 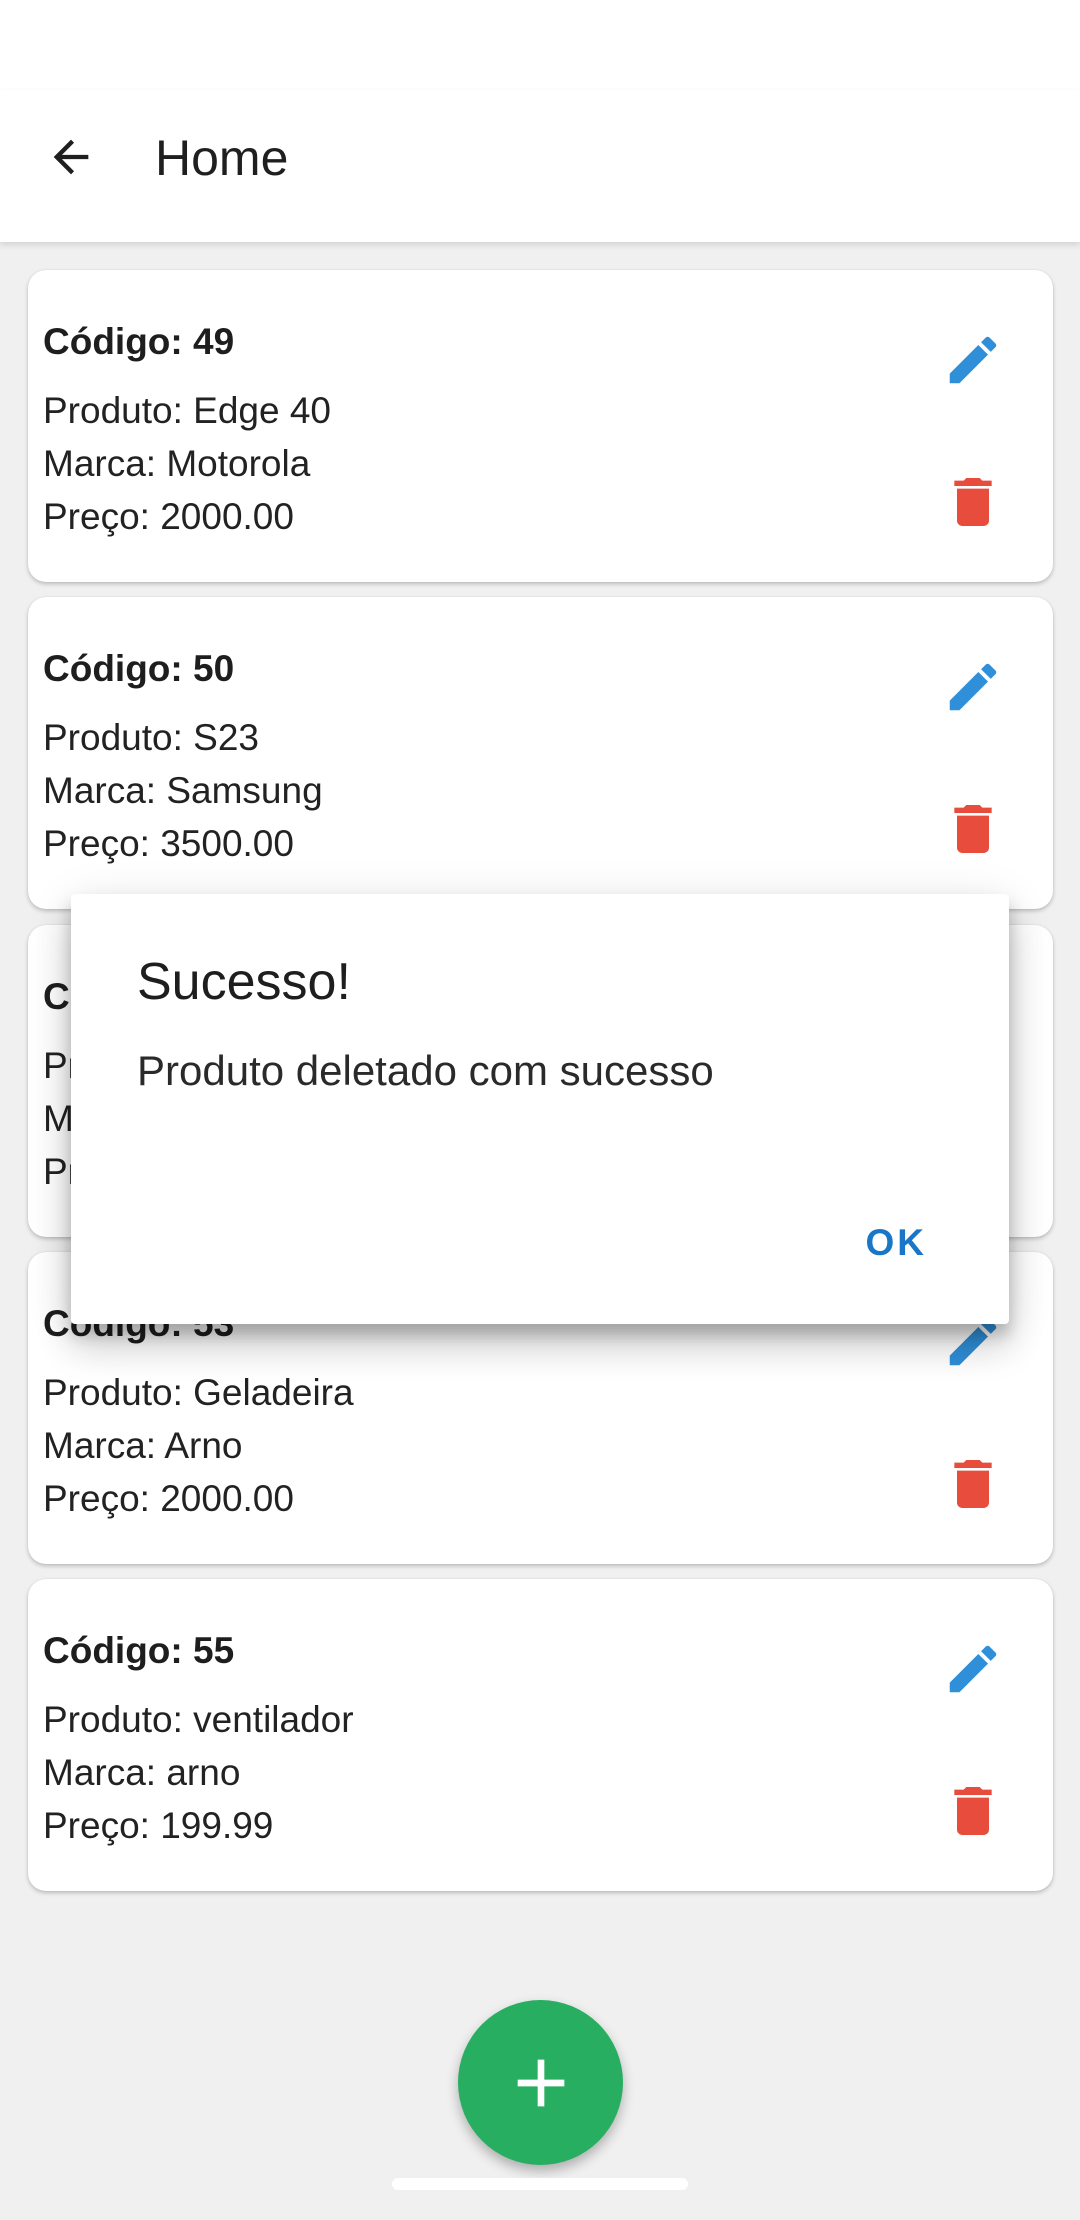 What do you see at coordinates (244, 982) in the screenshot?
I see `dialog-title: Sucesso!` at bounding box center [244, 982].